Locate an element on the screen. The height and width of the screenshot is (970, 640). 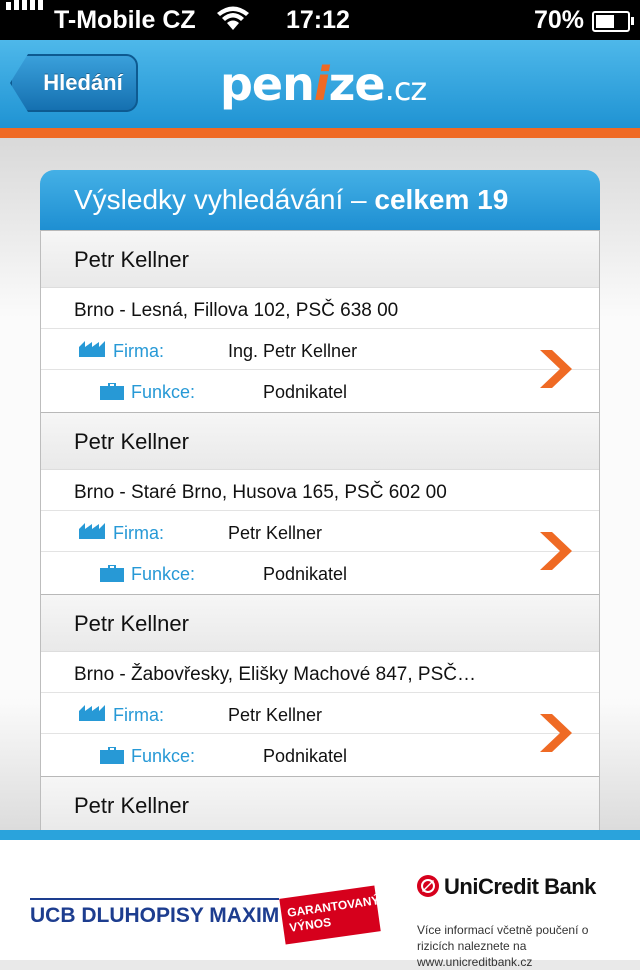
accent-stripe is located at coordinates (320, 133).